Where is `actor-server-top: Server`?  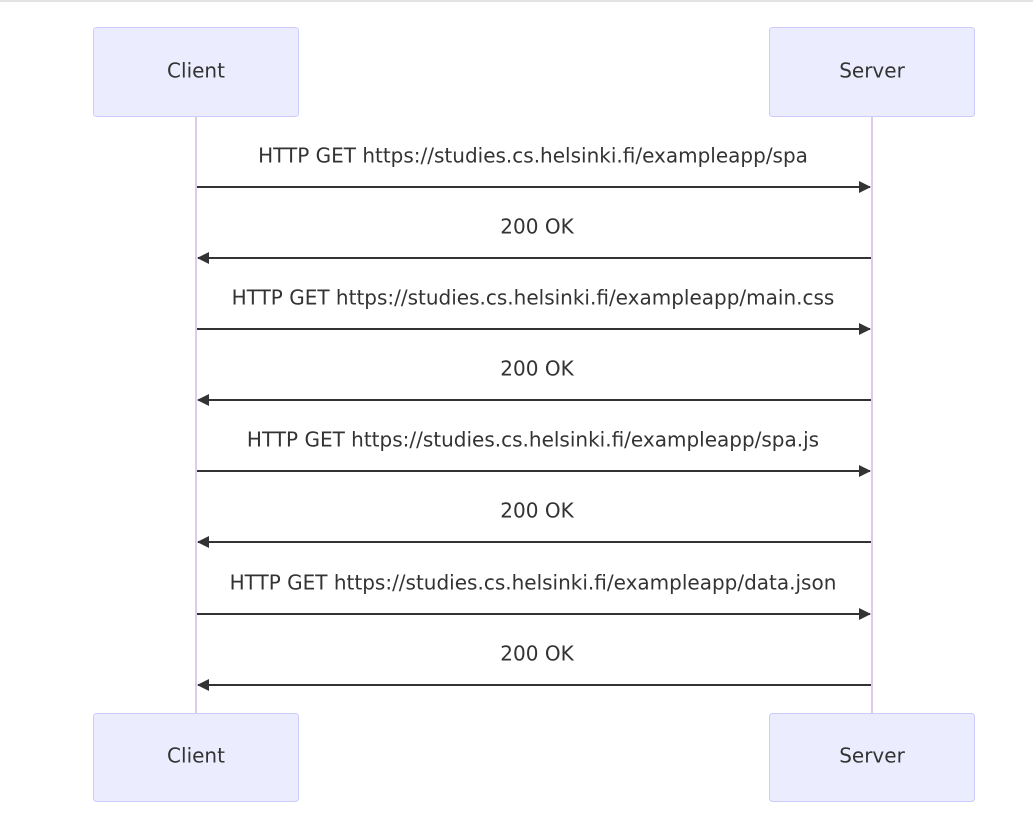
actor-server-top: Server is located at coordinates (872, 72).